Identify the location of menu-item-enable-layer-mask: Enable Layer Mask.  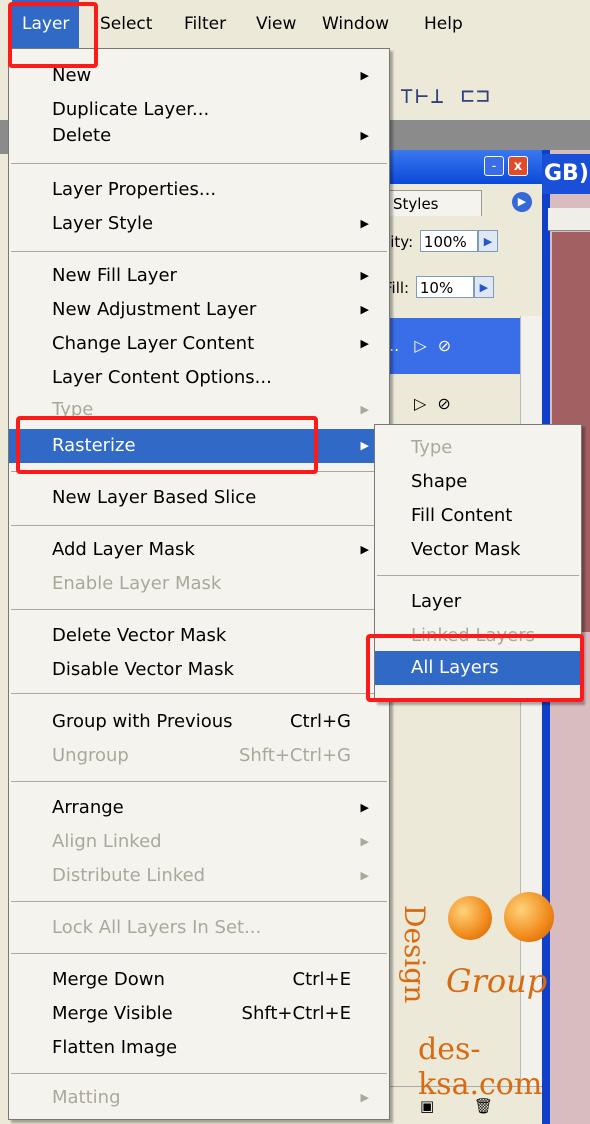
(199, 584).